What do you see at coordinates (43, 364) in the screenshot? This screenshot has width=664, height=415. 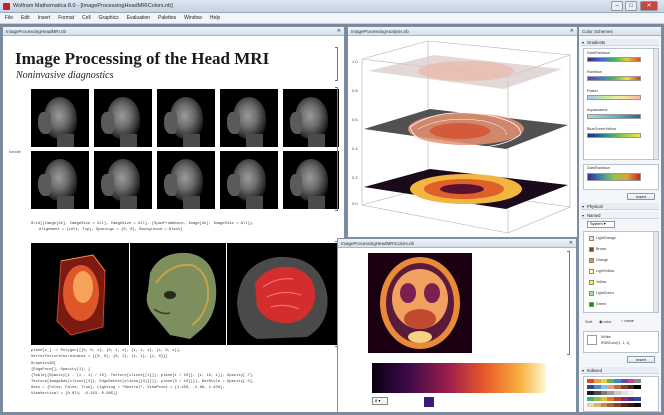 I see `code-line: Graphics3D[` at bounding box center [43, 364].